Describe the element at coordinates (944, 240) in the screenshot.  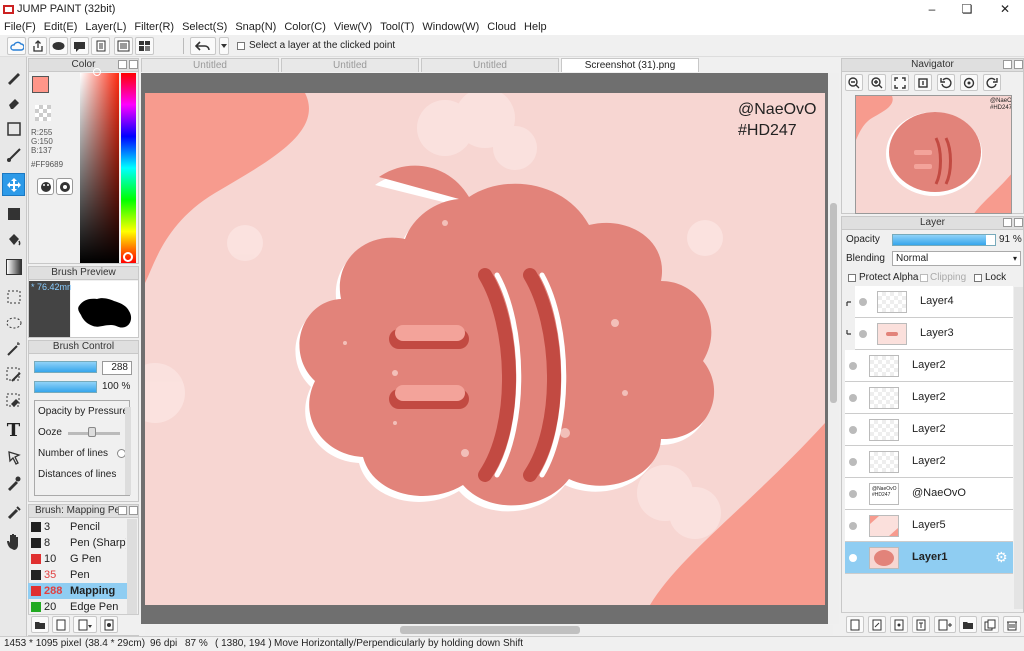
I see `layer-opacity-slider` at that location.